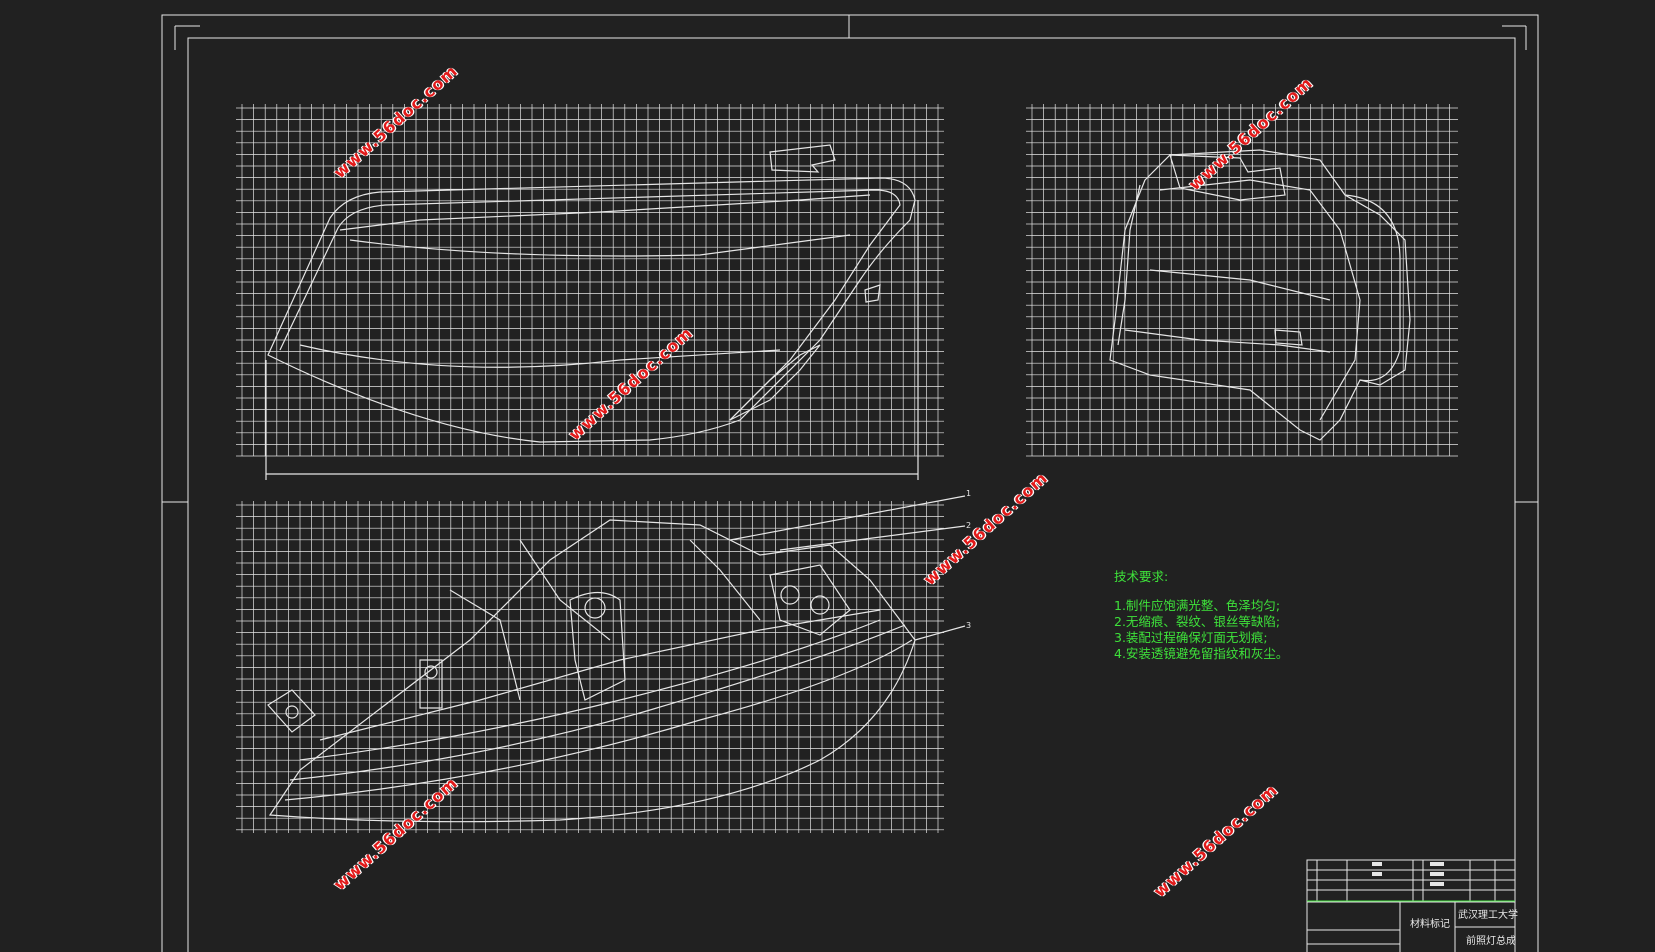 Image resolution: width=1655 pixels, height=952 pixels. Describe the element at coordinates (1141, 576) in the screenshot. I see `tech-requirements-title: 技术要求:` at that location.